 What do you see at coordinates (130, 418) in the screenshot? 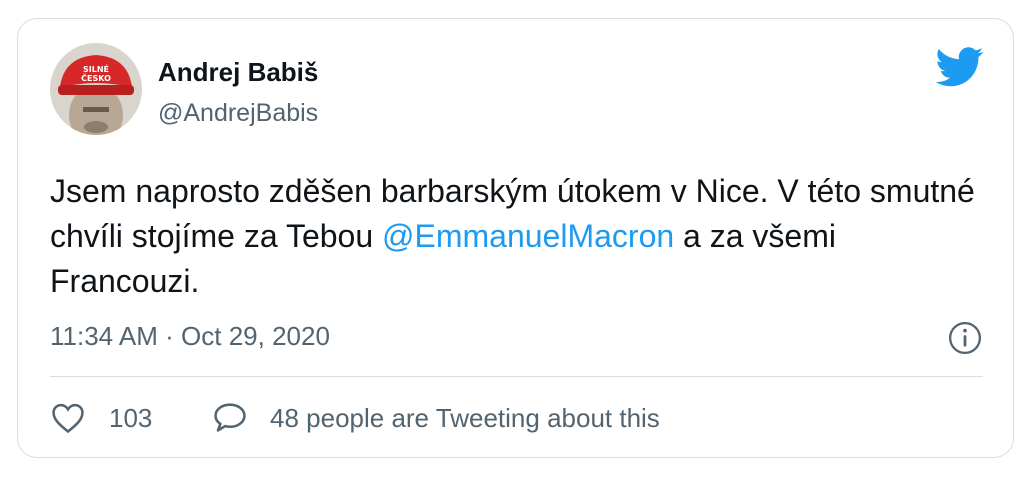
I see `like-count: 103` at bounding box center [130, 418].